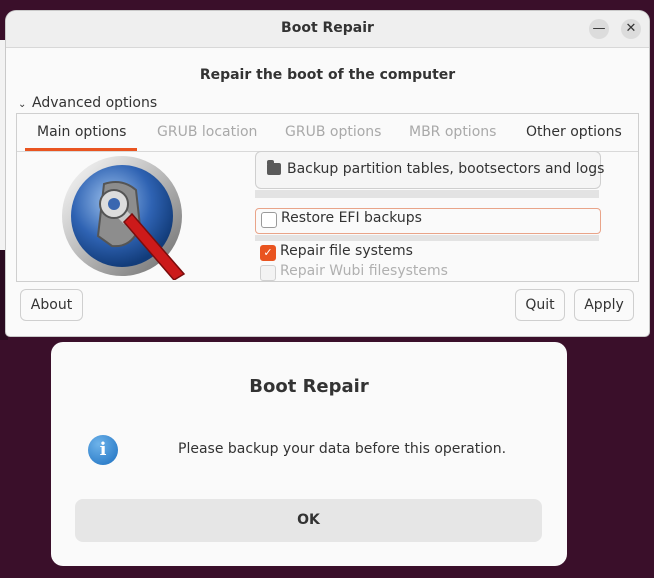 The height and width of the screenshot is (578, 654). Describe the element at coordinates (268, 273) in the screenshot. I see `checkbox-disabled-icon` at that location.